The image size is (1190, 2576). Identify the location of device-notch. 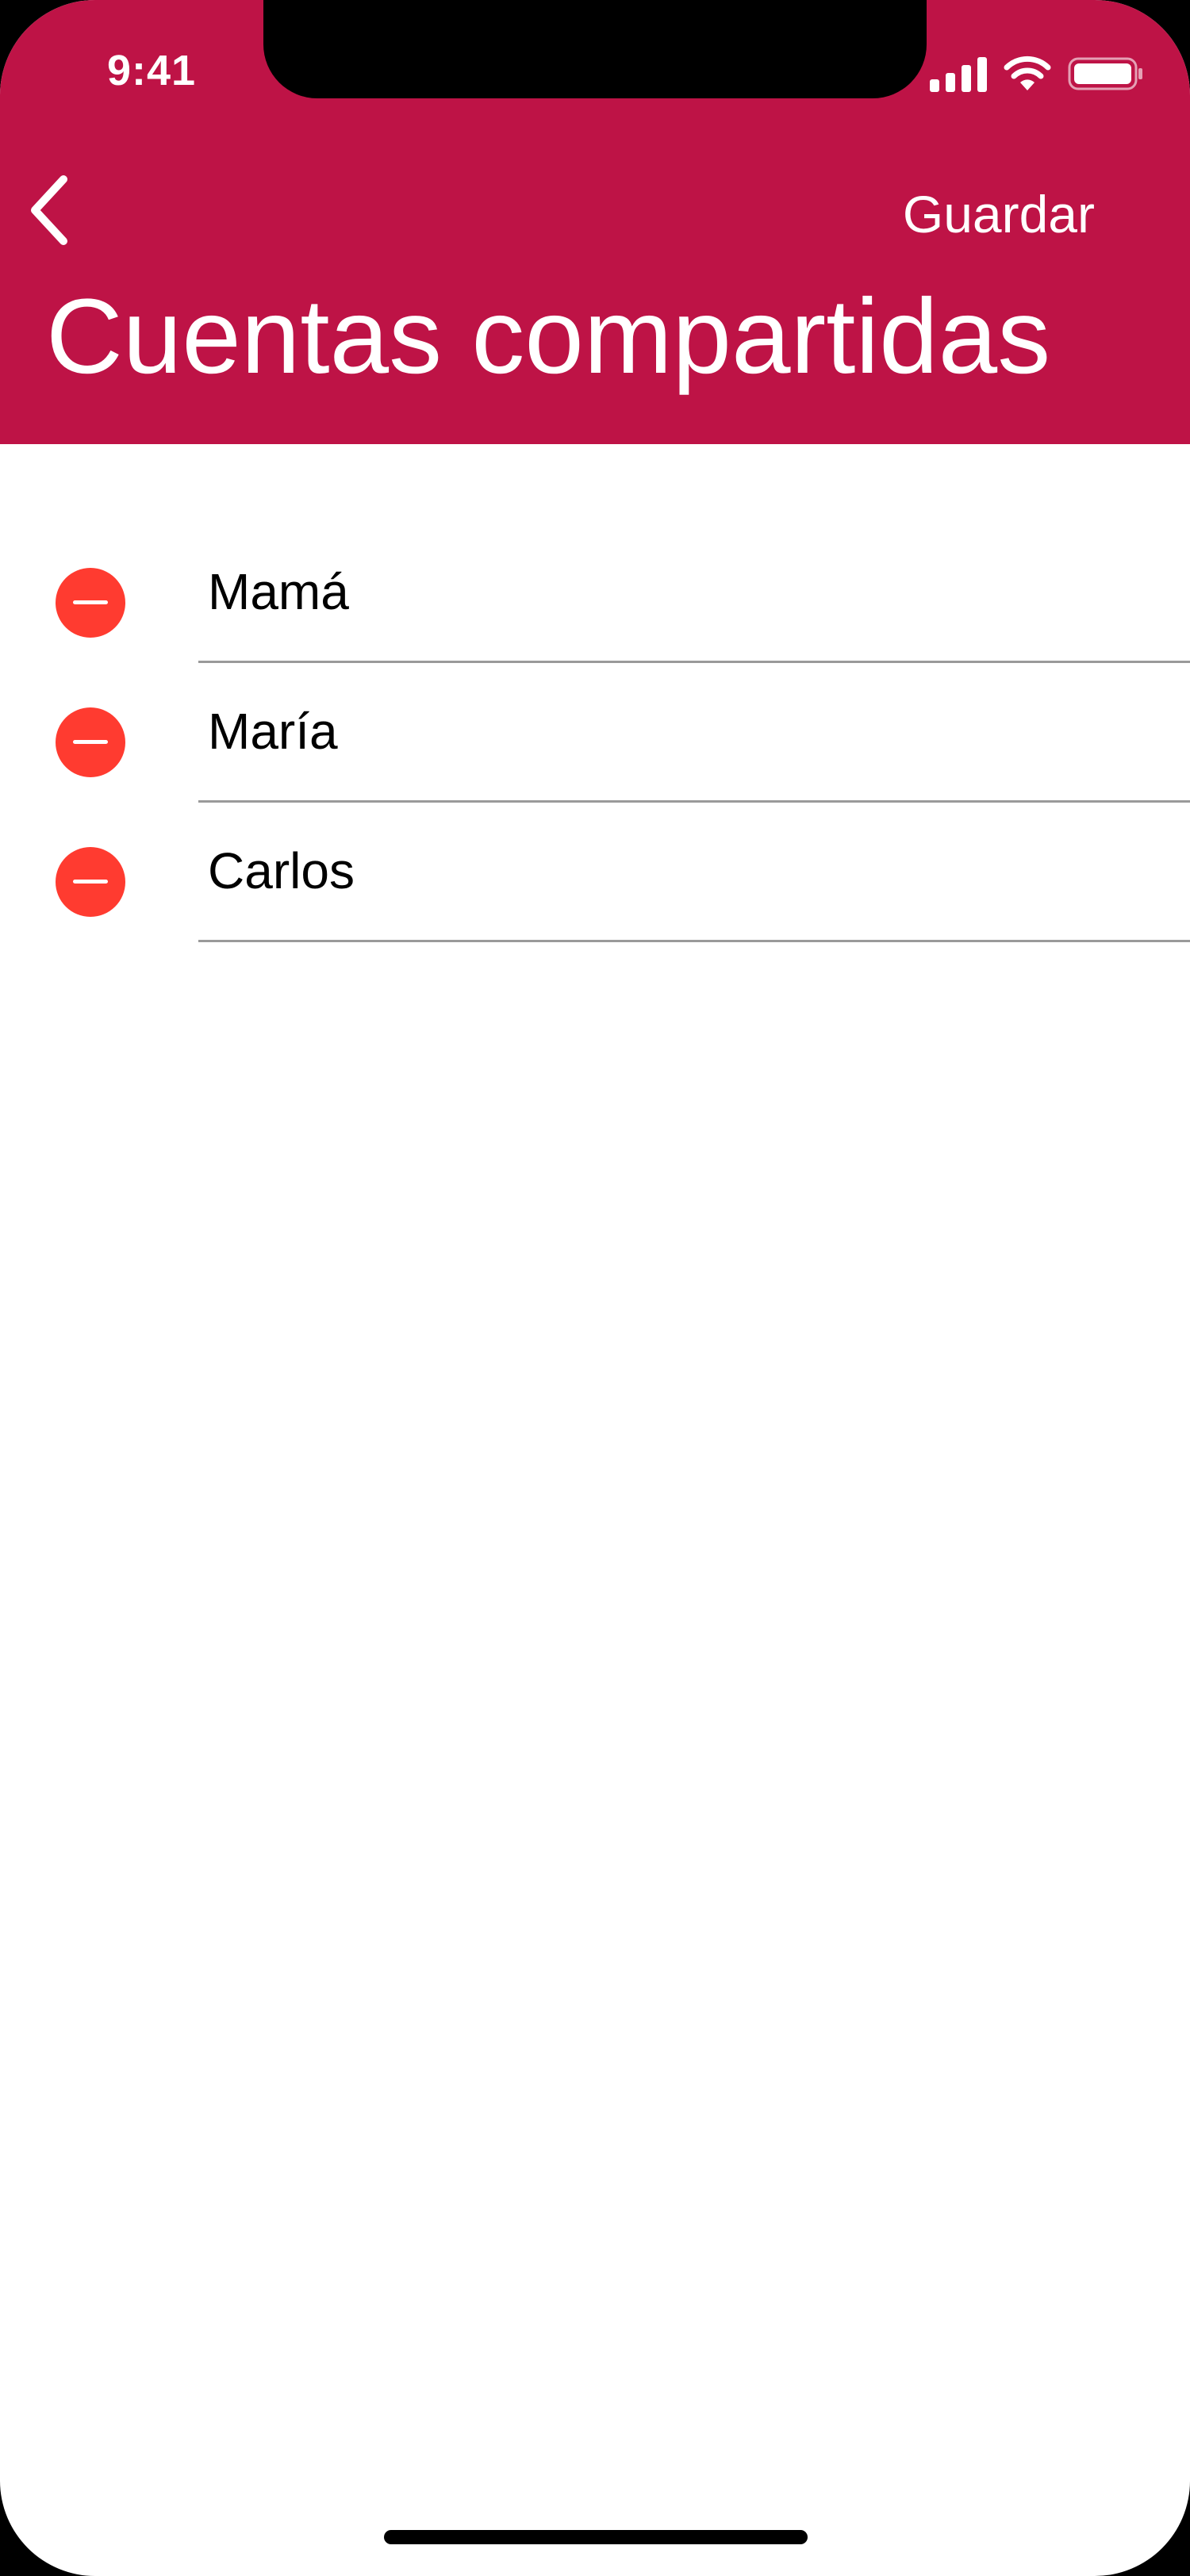
(595, 49).